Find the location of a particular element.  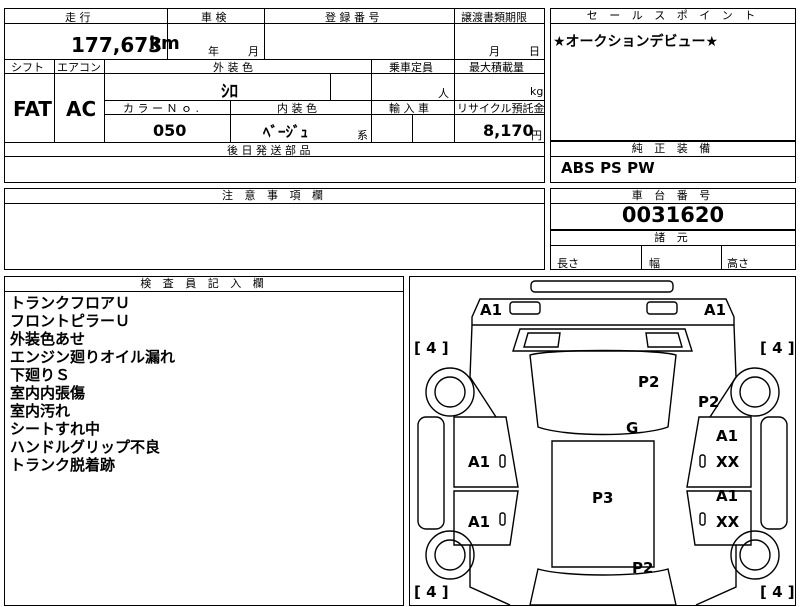

wheel-rear-right-shape is located at coordinates (755, 555).